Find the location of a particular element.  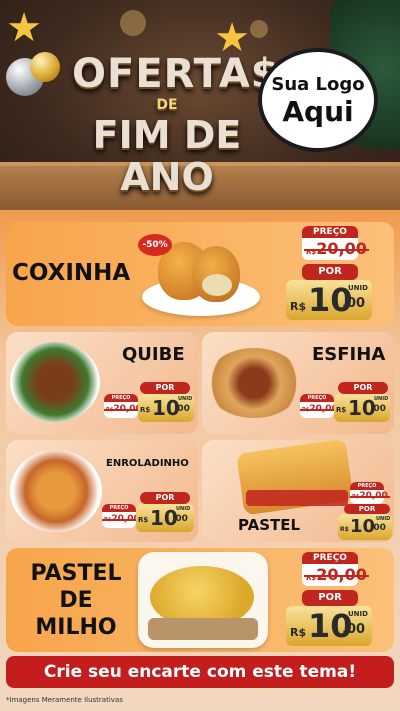

footnote: *Imagens Meramente Ilustrativas is located at coordinates (64, 700).